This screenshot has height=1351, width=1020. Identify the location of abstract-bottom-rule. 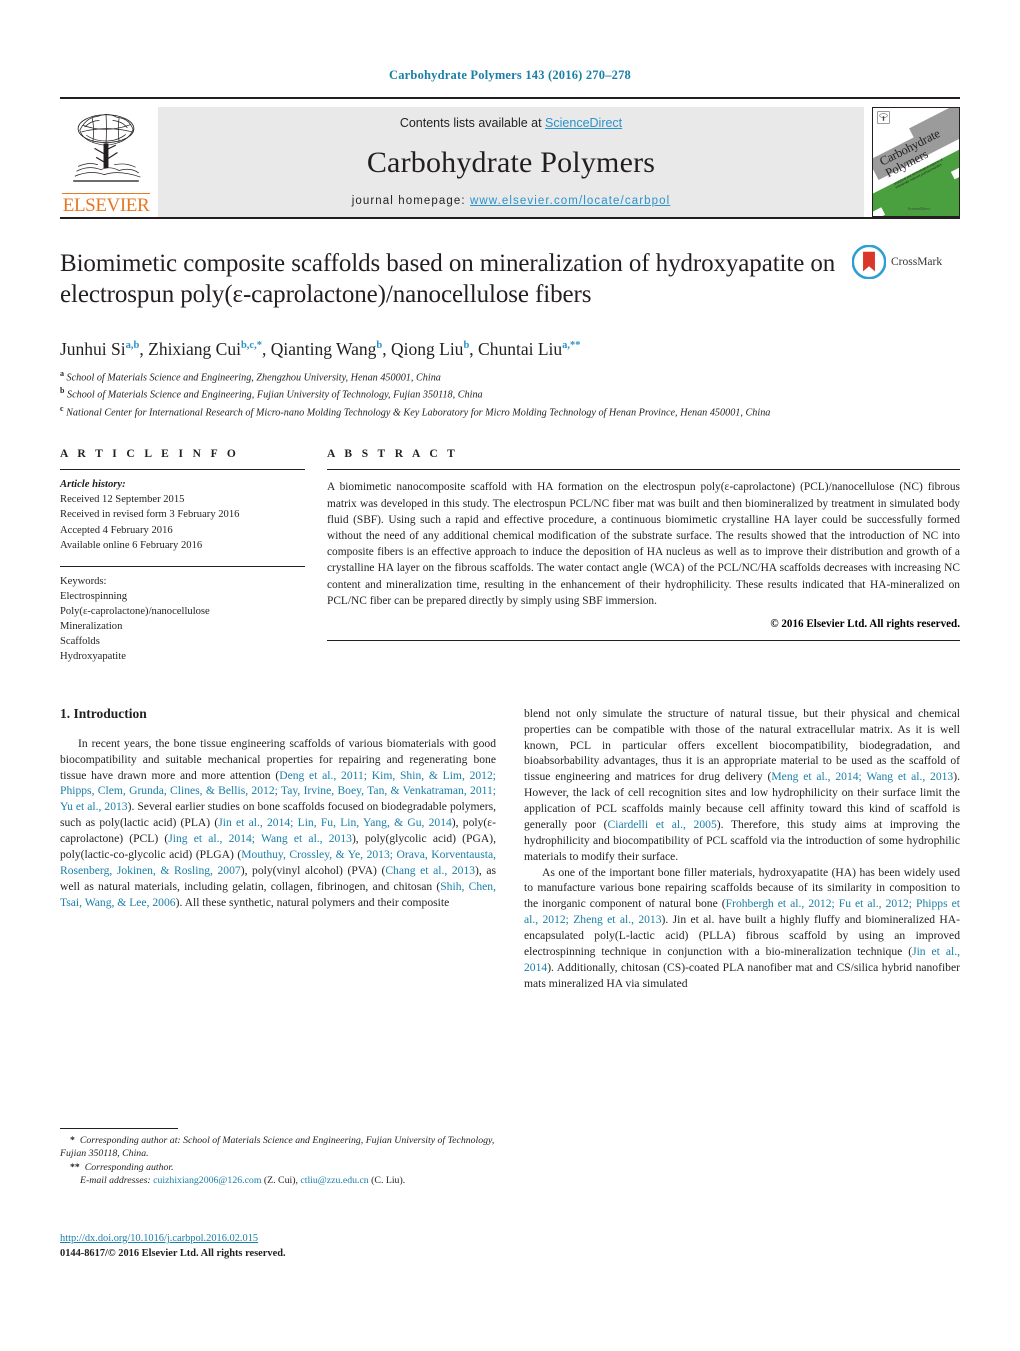
(643, 640).